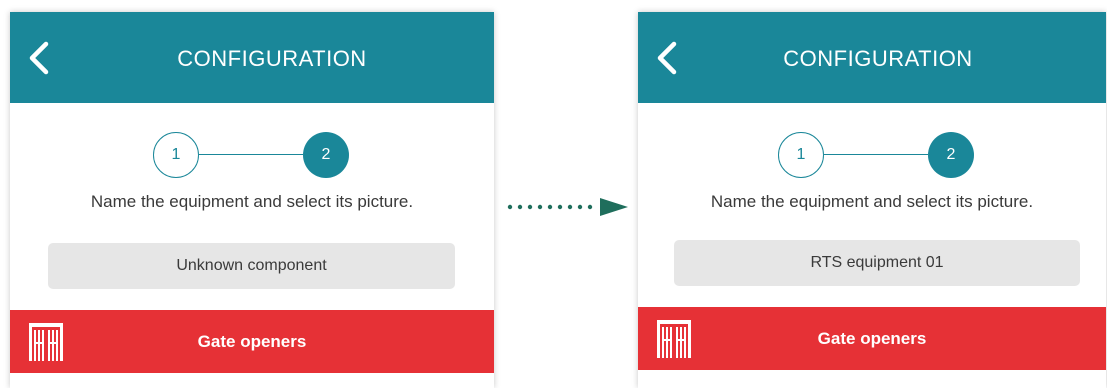 The height and width of the screenshot is (388, 1107). Describe the element at coordinates (568, 207) in the screenshot. I see `dotted-arrow-right-icon` at that location.